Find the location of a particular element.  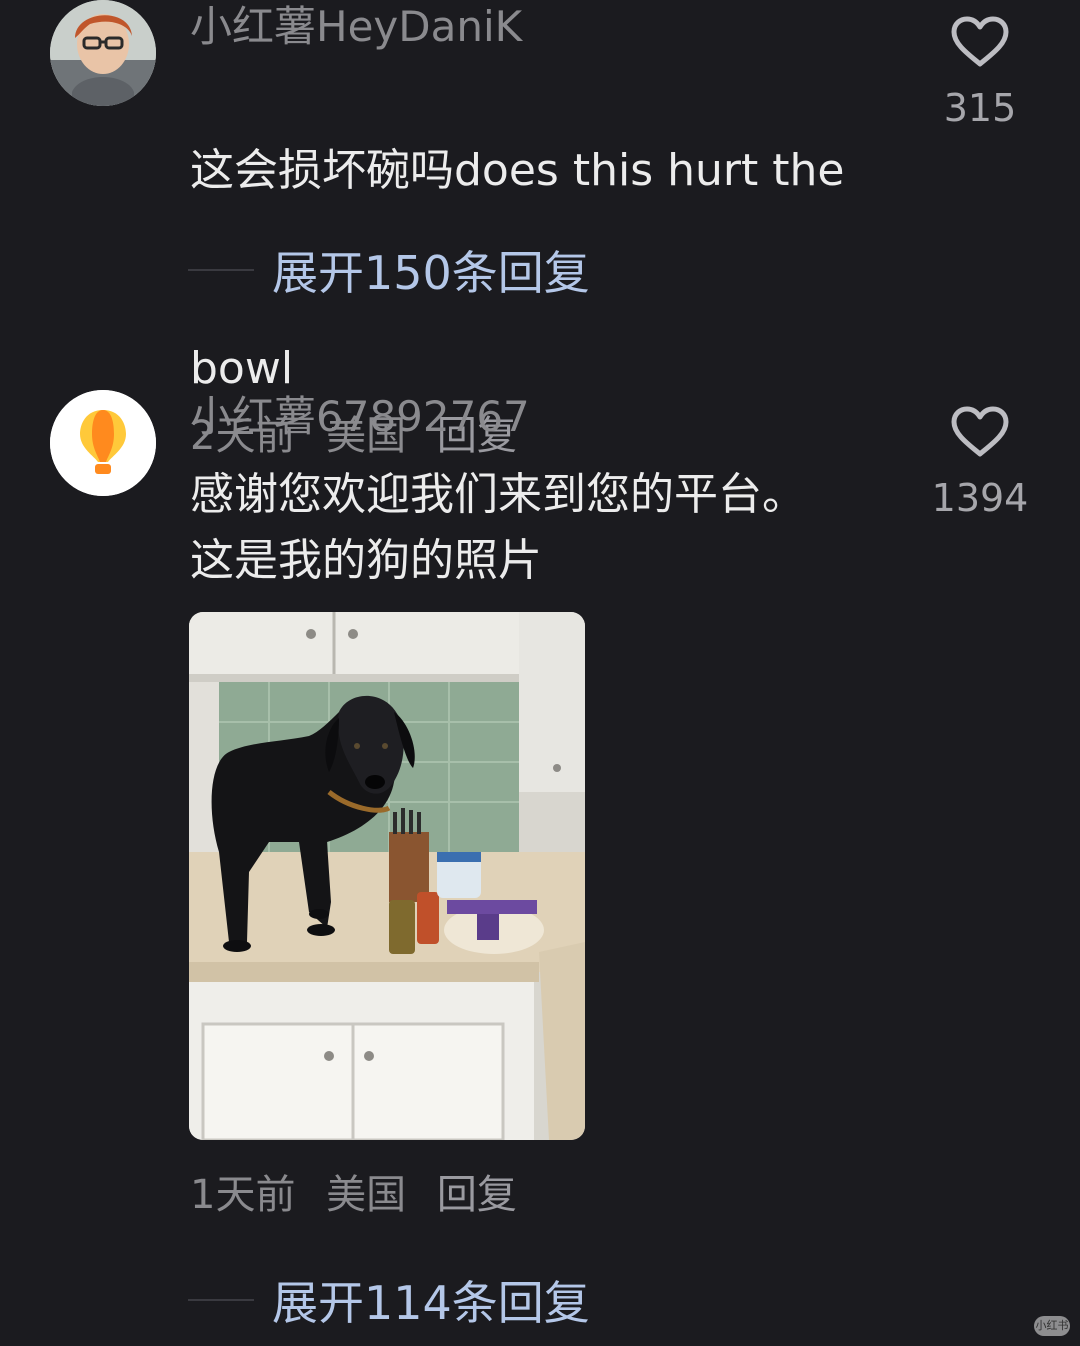

like-button: 1394 is located at coordinates (980, 463).